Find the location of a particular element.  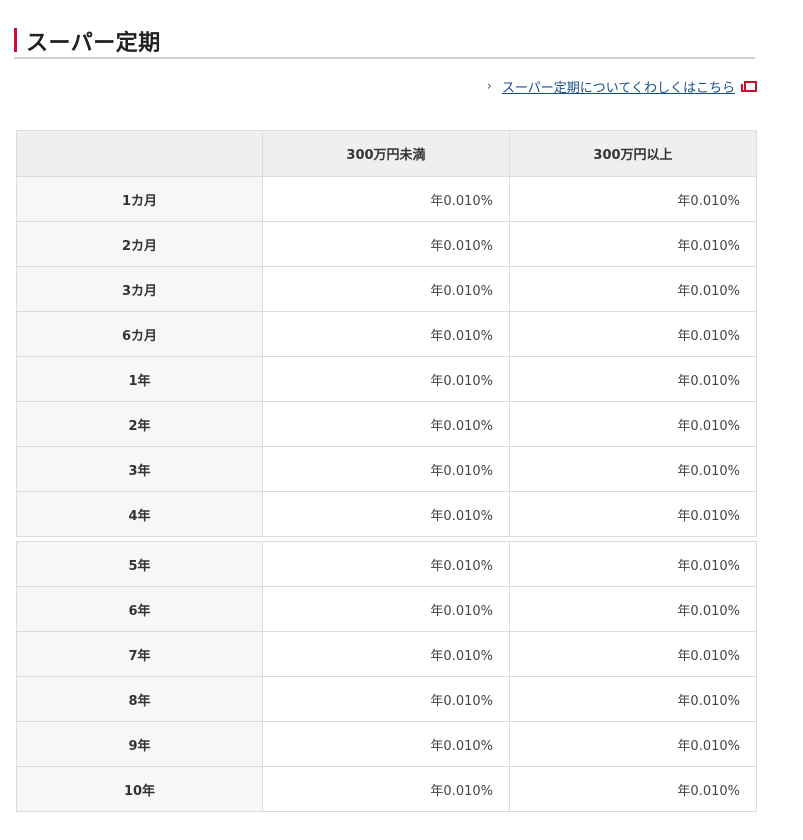

term-cell: 7年 is located at coordinates (139, 654).